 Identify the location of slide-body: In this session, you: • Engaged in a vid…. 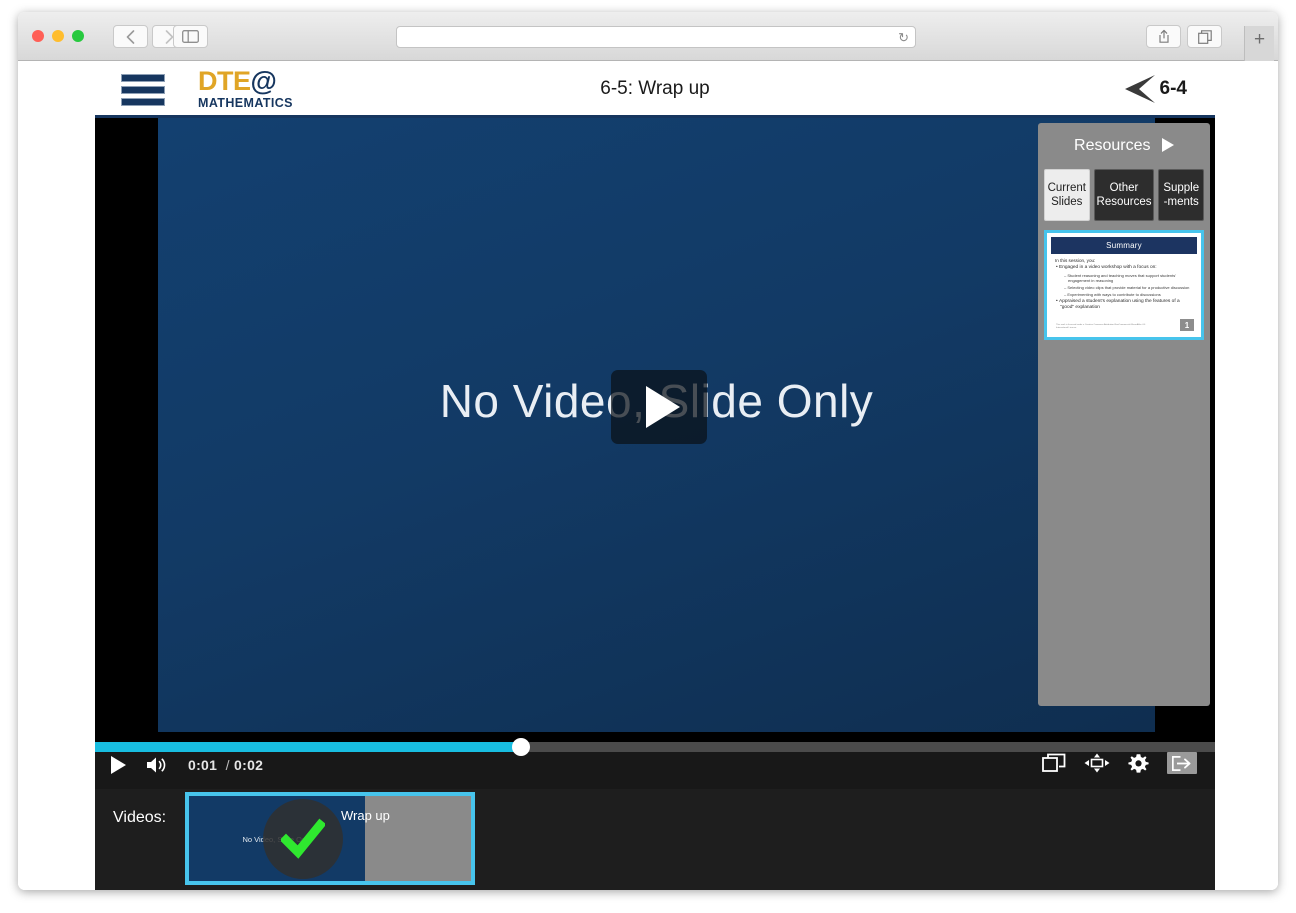
(1124, 282).